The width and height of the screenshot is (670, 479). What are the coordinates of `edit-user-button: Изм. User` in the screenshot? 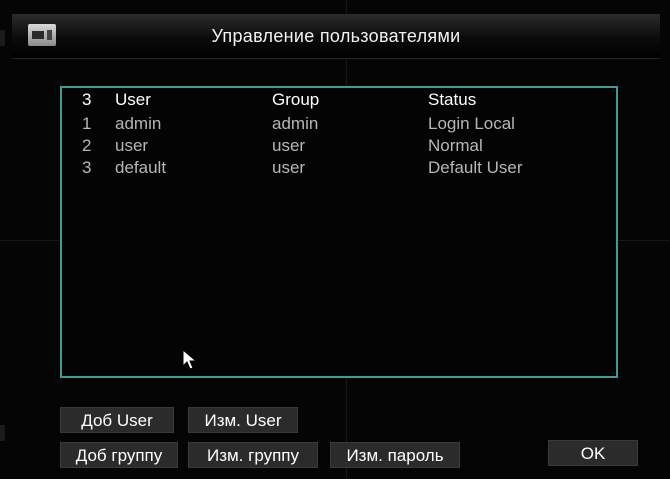 It's located at (243, 420).